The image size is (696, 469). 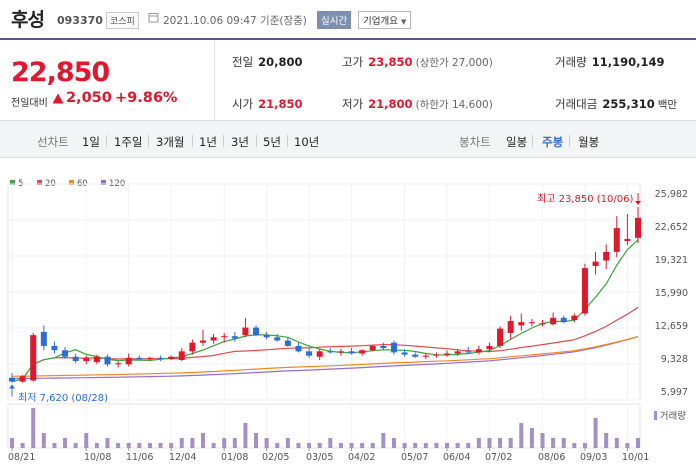 What do you see at coordinates (325, 344) in the screenshot?
I see `ma20-line` at bounding box center [325, 344].